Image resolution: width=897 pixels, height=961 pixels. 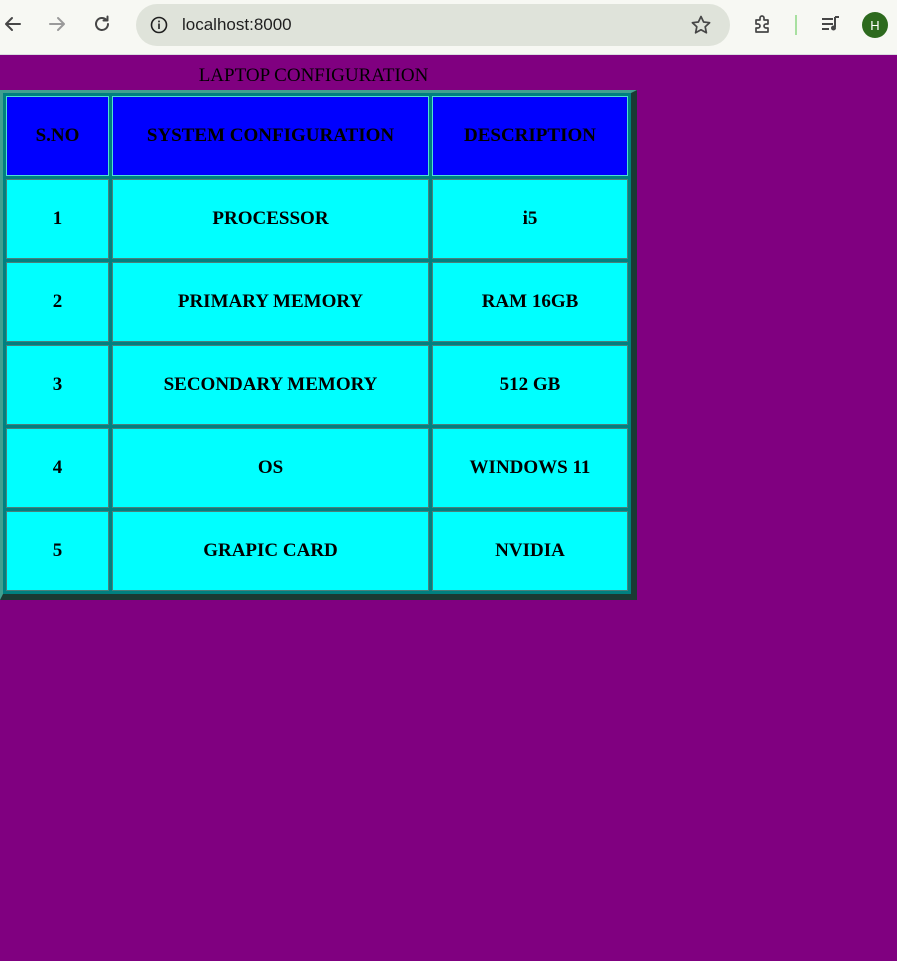 I want to click on cell-configuration: PRIMARY MEMORY, so click(x=270, y=302).